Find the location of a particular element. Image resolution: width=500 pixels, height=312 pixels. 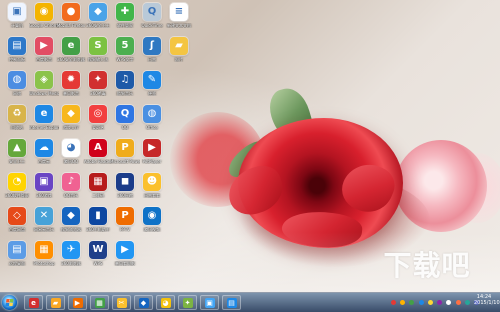

desktop-shortcut: ✦ 360杀毒 is located at coordinates (98, 86).